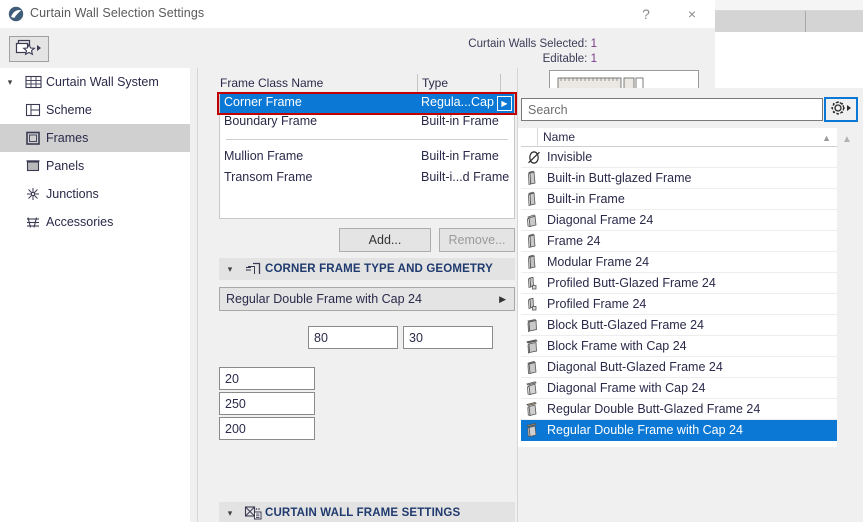 Image resolution: width=863 pixels, height=522 pixels. What do you see at coordinates (679, 430) in the screenshot?
I see `list-item: Regular Double Frame with Cap 24` at bounding box center [679, 430].